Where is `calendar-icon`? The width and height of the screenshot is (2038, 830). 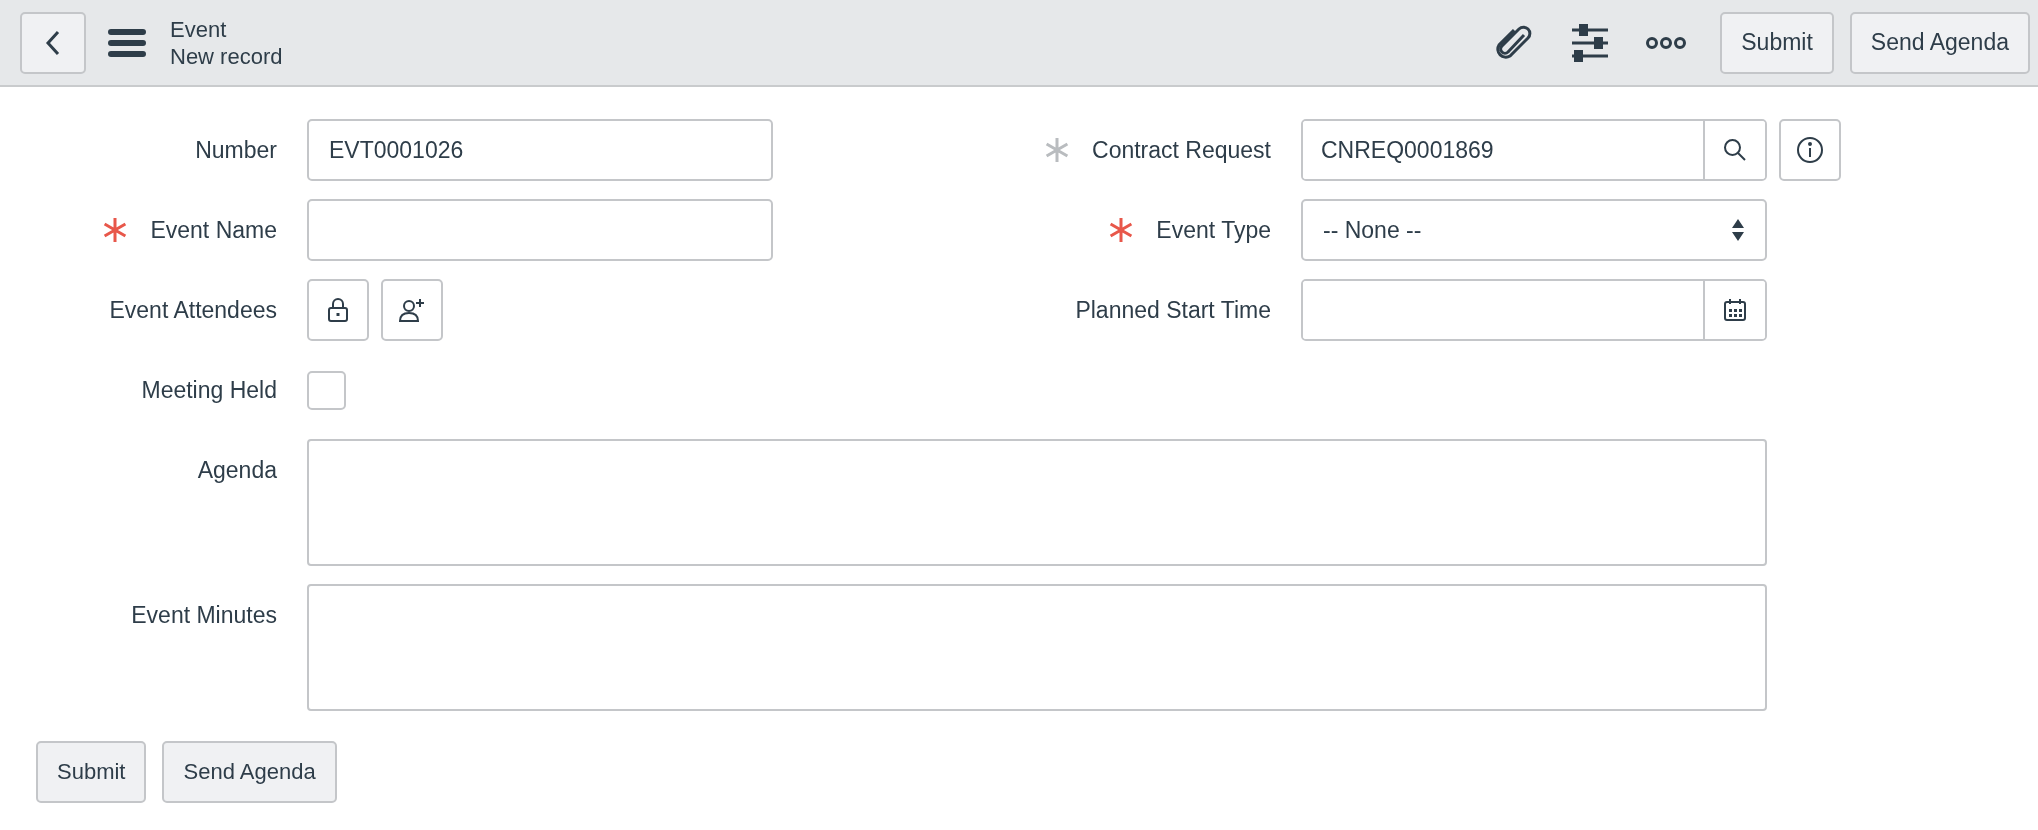
calendar-icon is located at coordinates (1735, 310).